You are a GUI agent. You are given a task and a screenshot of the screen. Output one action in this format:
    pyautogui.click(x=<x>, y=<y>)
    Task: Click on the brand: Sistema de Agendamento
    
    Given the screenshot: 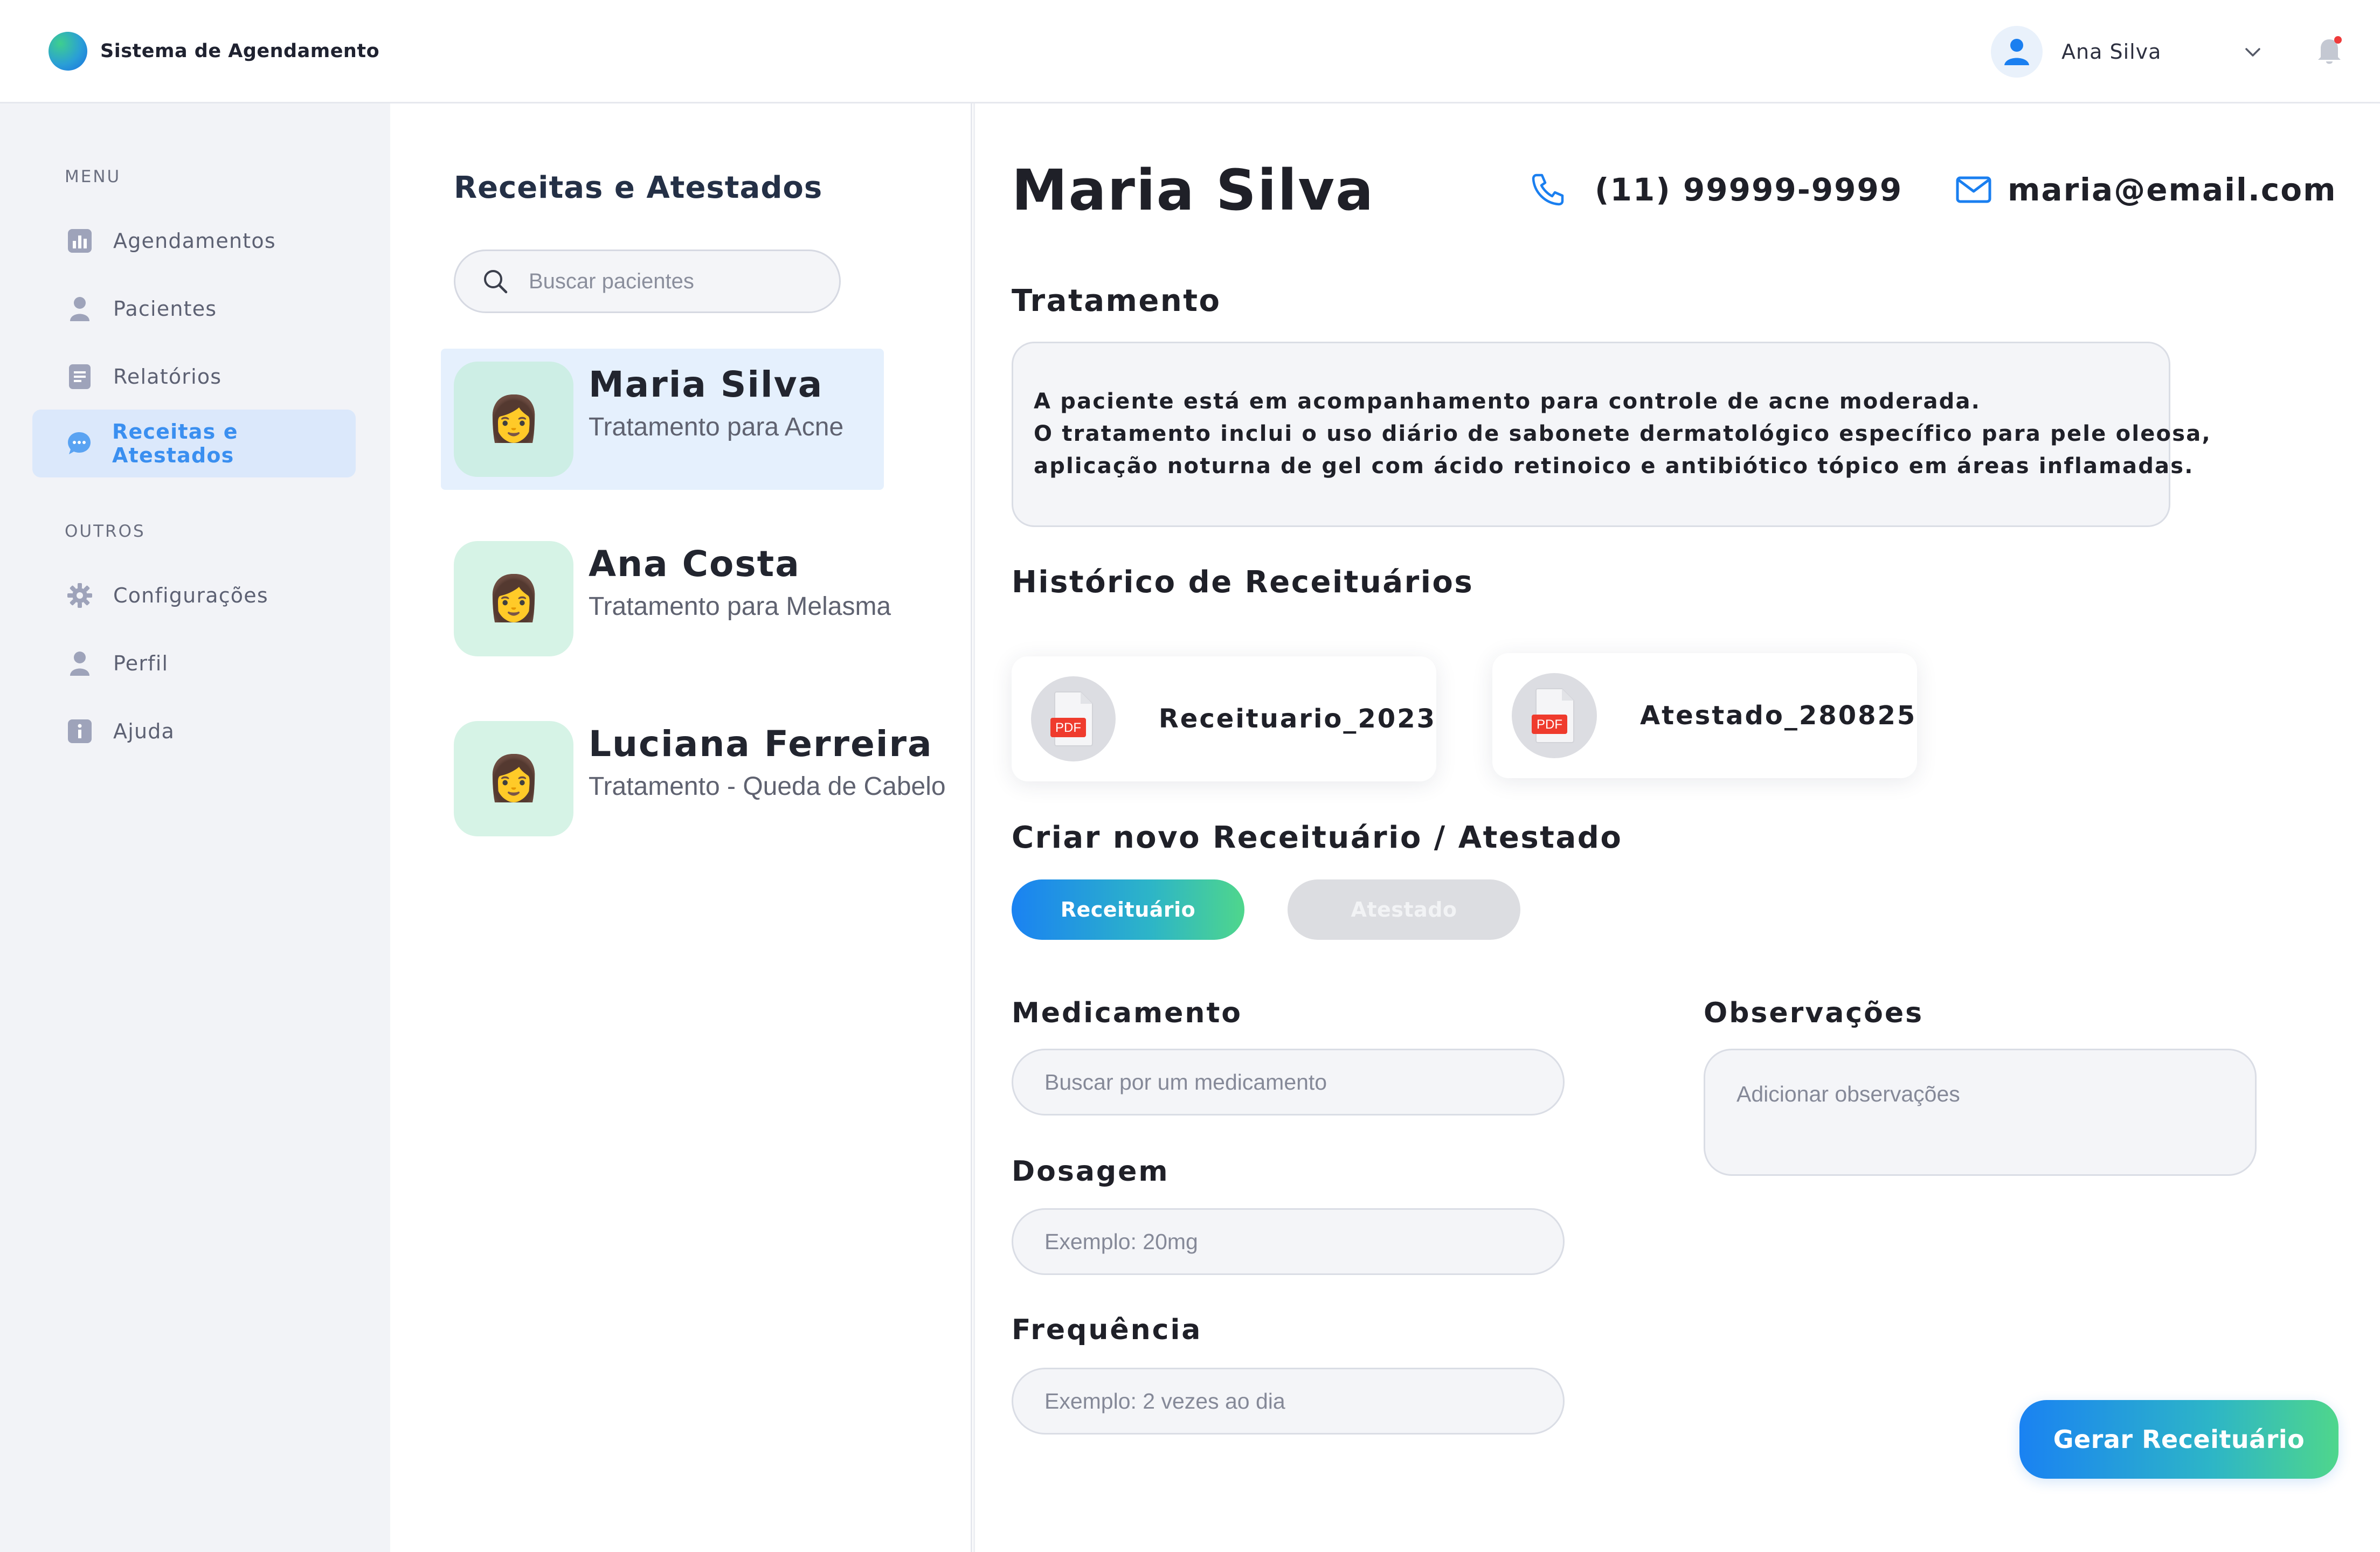 What is the action you would take?
    pyautogui.click(x=195, y=51)
    